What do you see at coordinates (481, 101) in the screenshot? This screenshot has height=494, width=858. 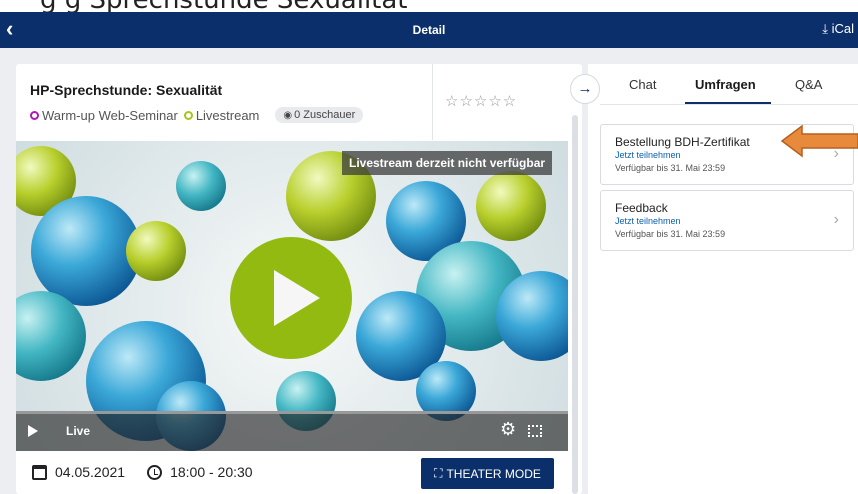 I see `rating-stars: ☆☆☆☆☆` at bounding box center [481, 101].